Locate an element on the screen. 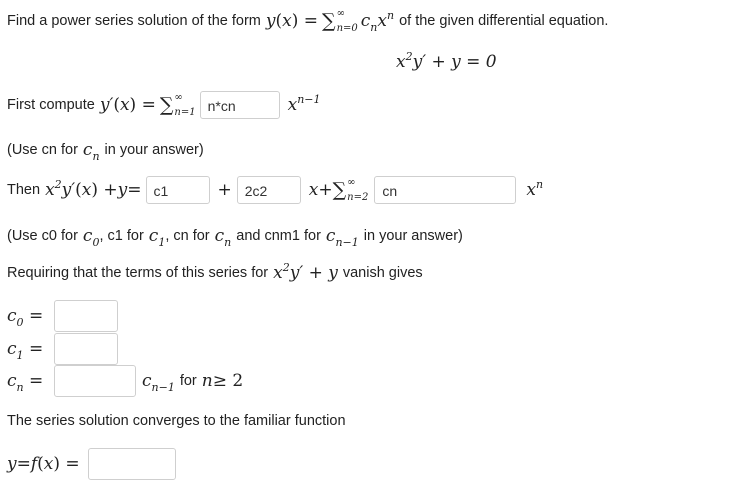 This screenshot has width=732, height=501. constant-term-input: c1 is located at coordinates (177, 190).